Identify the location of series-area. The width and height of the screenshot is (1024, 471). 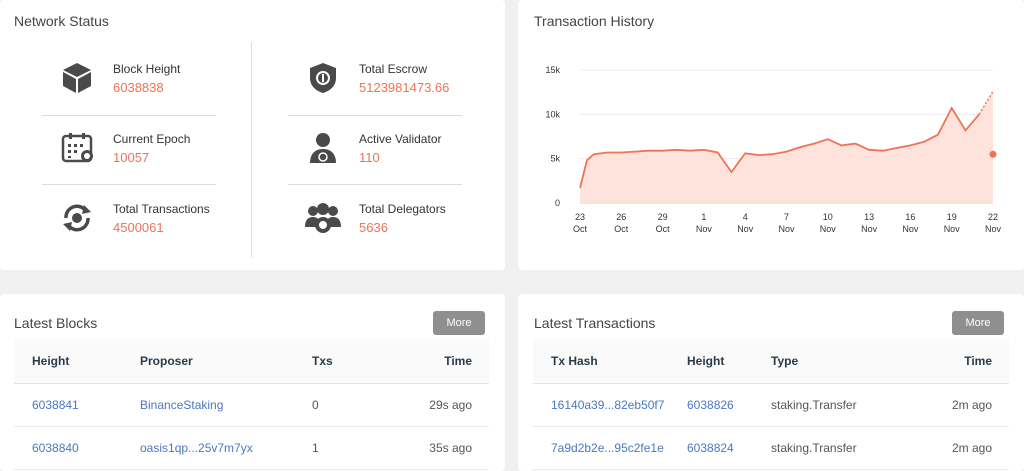
(786, 147).